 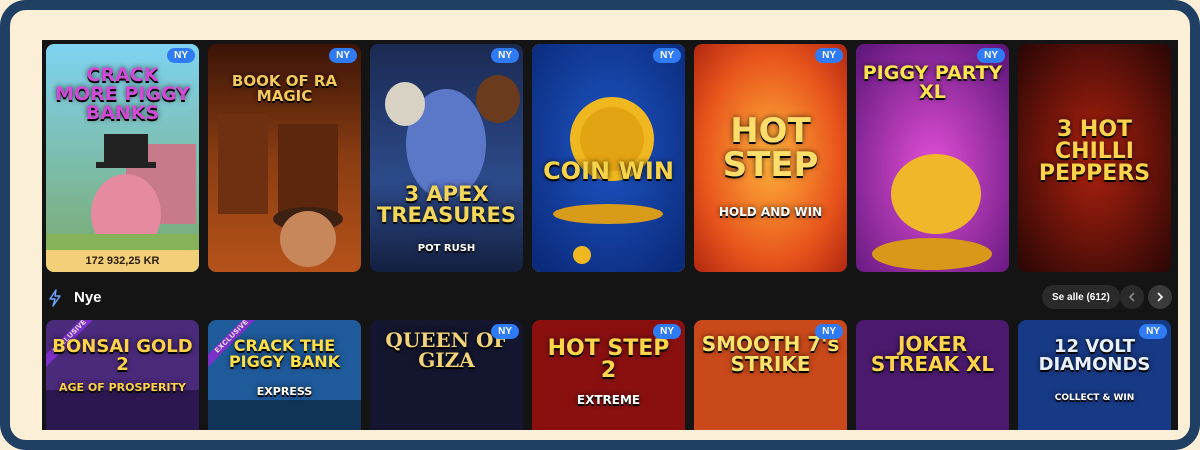 What do you see at coordinates (1094, 151) in the screenshot?
I see `game-title: 3 HOT CHILLI PEPPERS` at bounding box center [1094, 151].